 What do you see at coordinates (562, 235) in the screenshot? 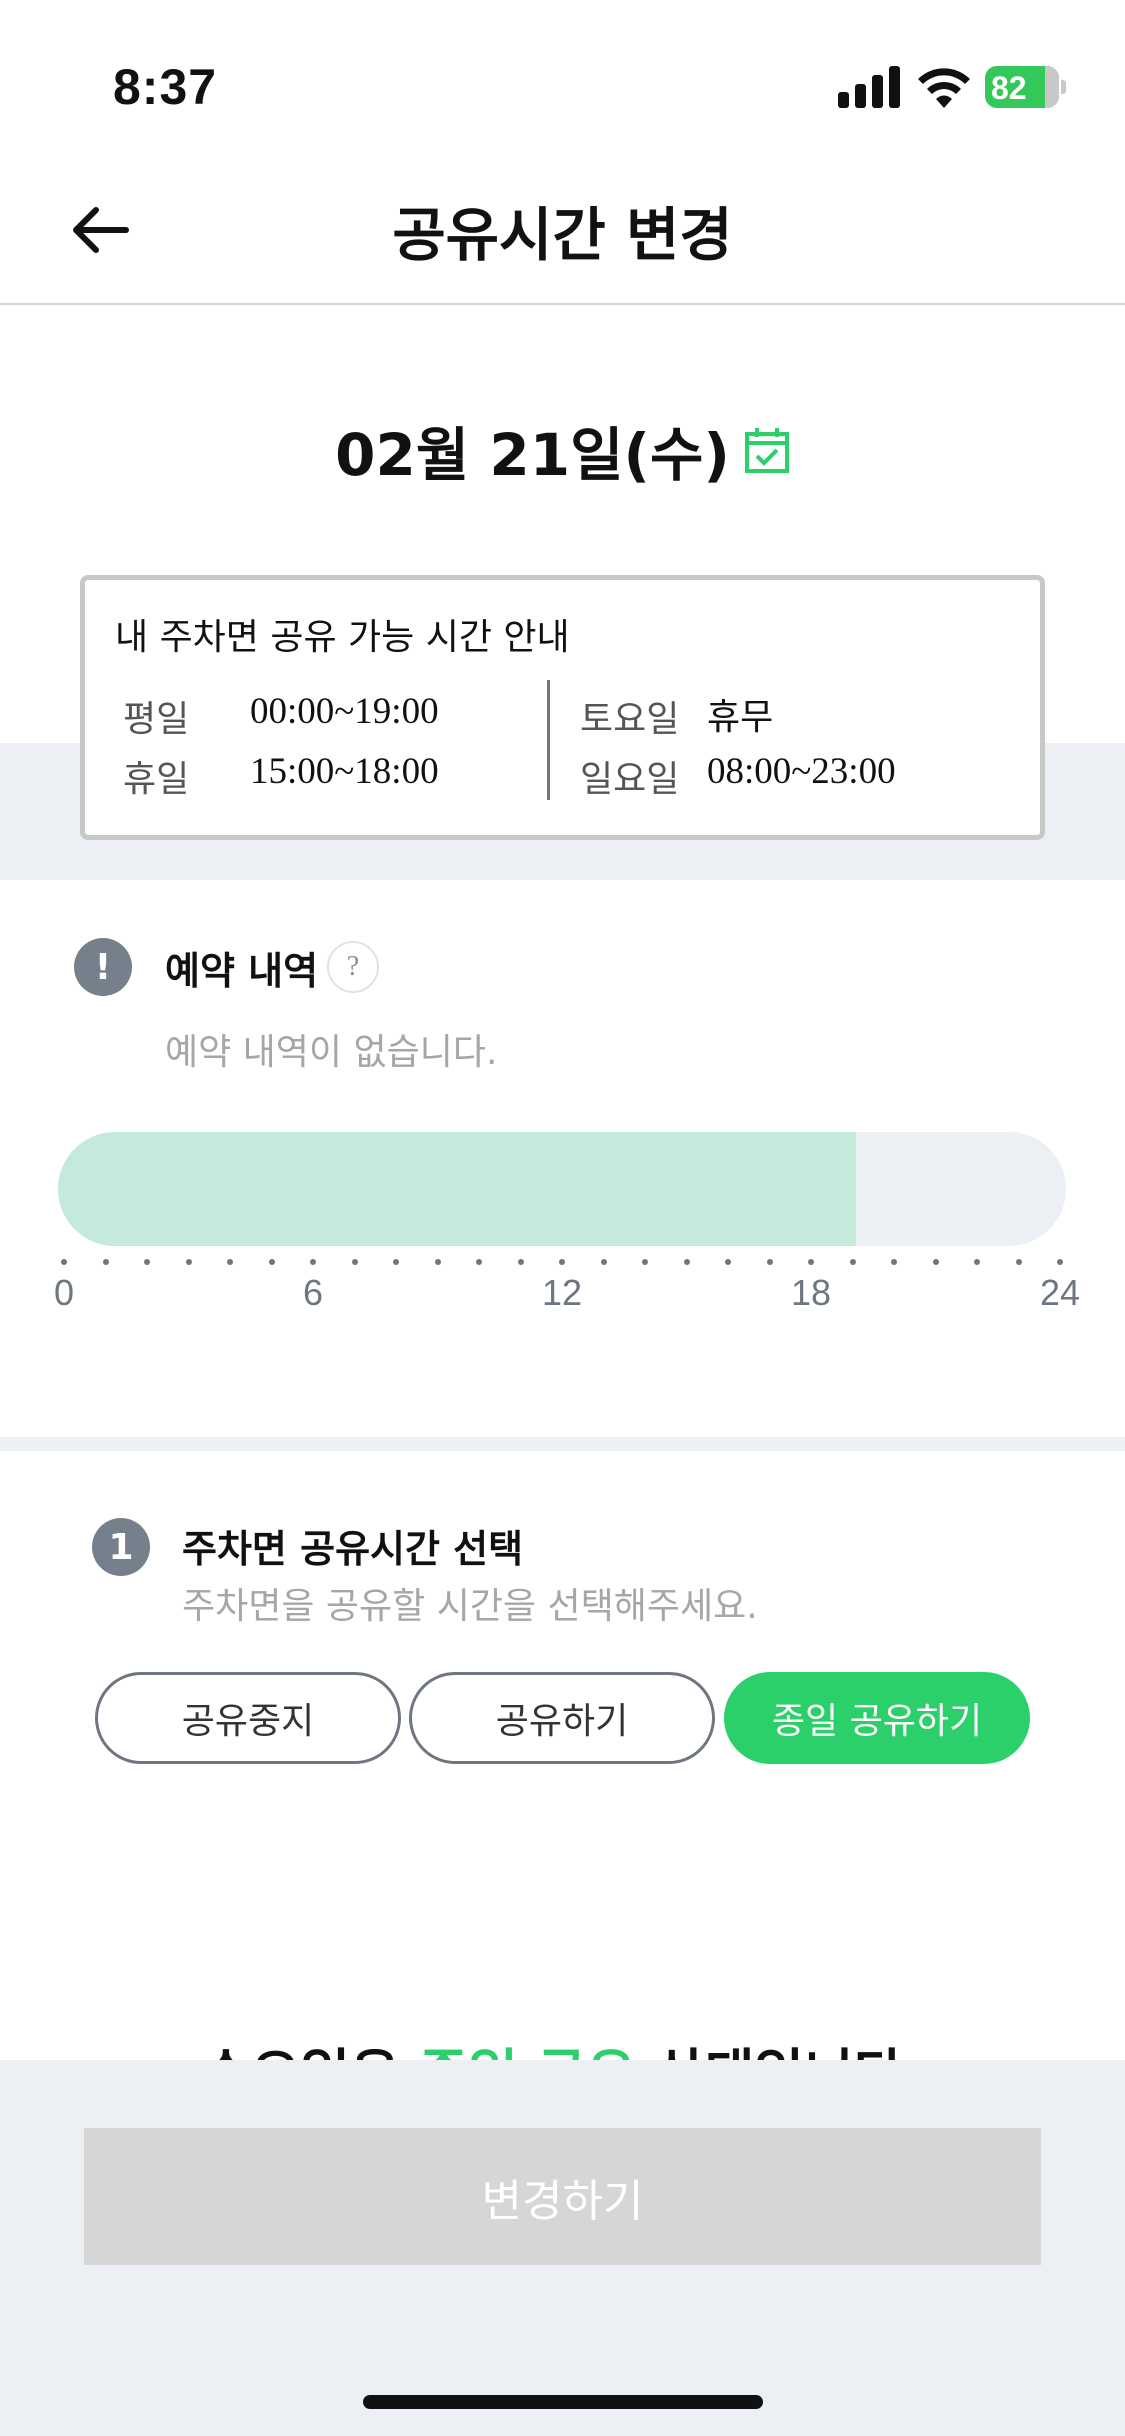
I see `page-title: 공유시간 변경` at bounding box center [562, 235].